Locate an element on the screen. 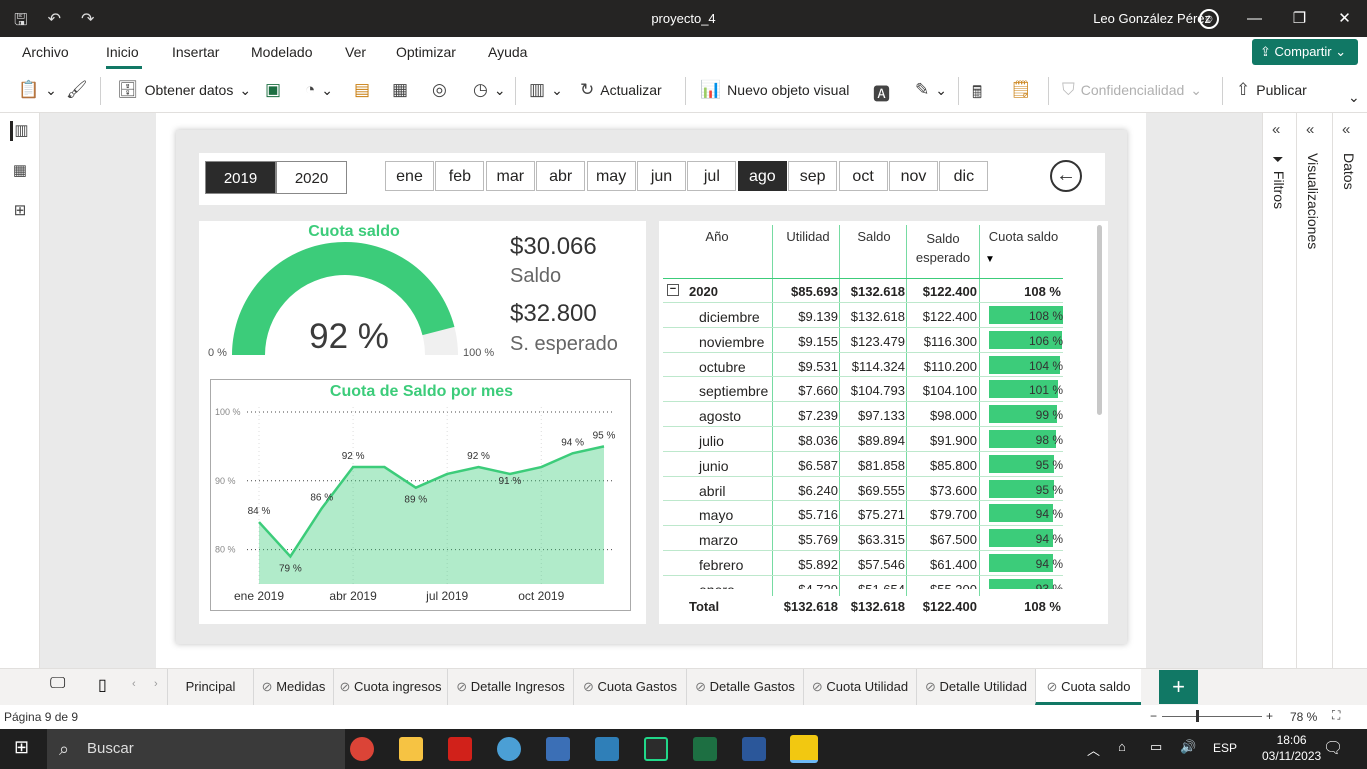 The image size is (1367, 769). menu-modelado: Modelado is located at coordinates (282, 52).